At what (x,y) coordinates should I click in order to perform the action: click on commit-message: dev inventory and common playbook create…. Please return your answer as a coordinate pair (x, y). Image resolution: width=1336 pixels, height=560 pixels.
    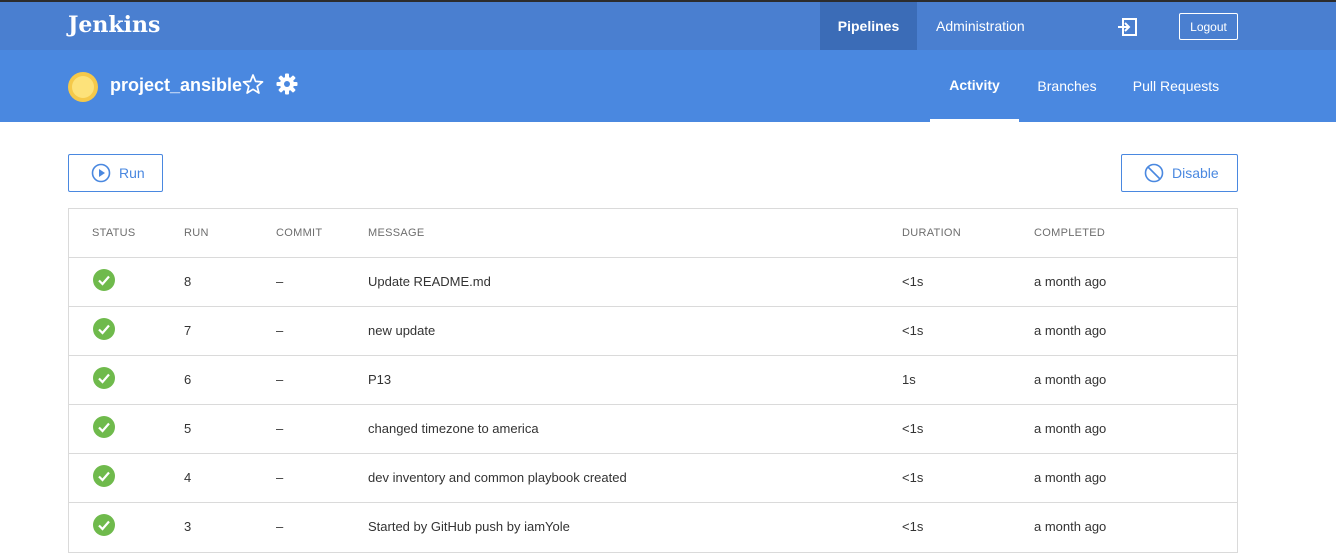
    Looking at the image, I should click on (497, 477).